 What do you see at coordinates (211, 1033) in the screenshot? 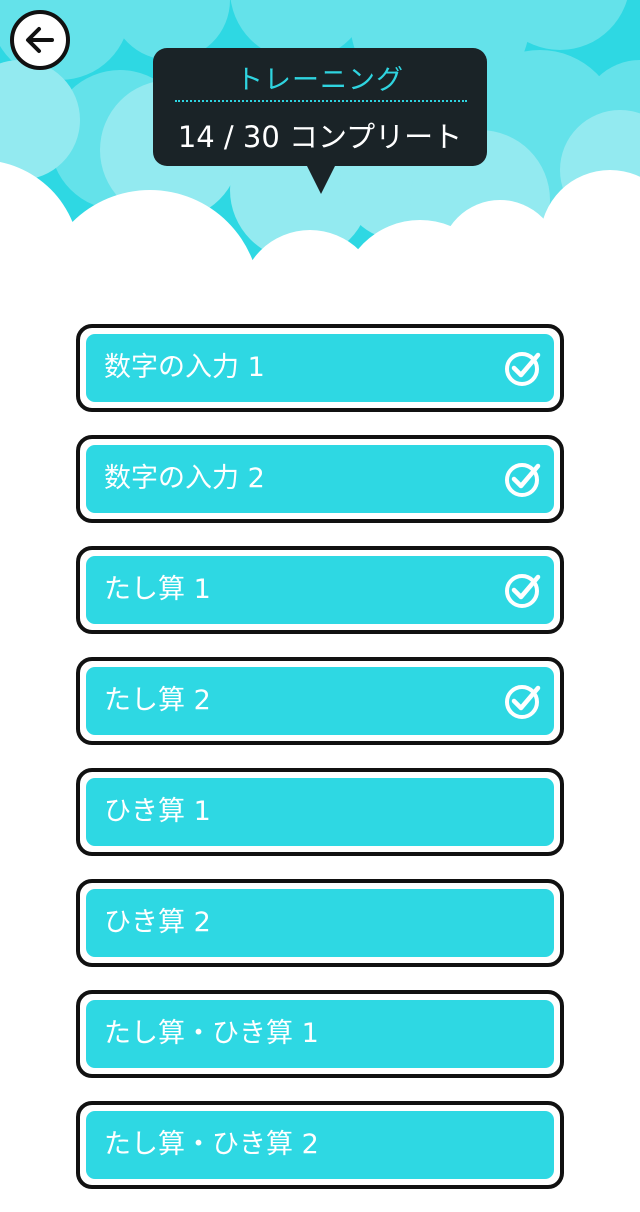
I see `training-item-label: たし算・ひき算 1` at bounding box center [211, 1033].